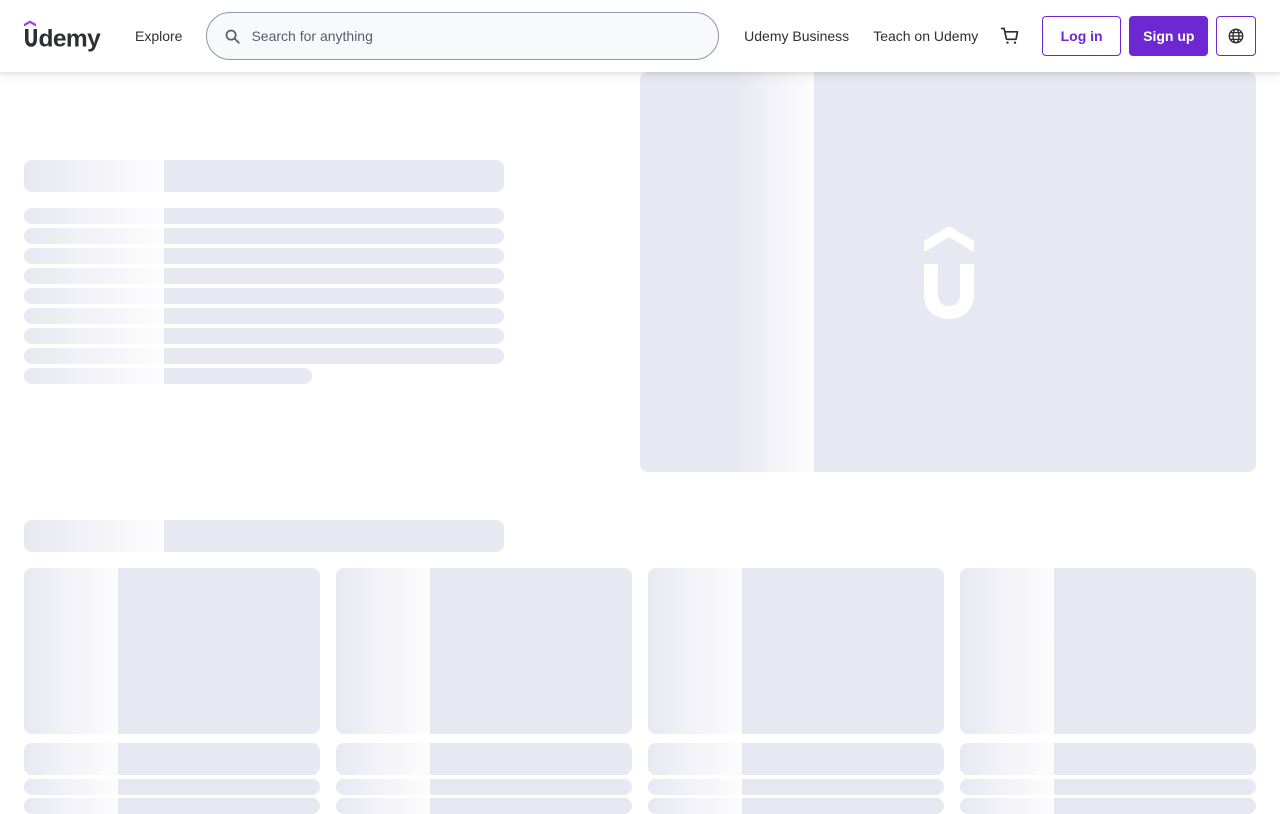 The height and width of the screenshot is (814, 1280). What do you see at coordinates (796, 36) in the screenshot?
I see `udemy-business-link: Udemy Business` at bounding box center [796, 36].